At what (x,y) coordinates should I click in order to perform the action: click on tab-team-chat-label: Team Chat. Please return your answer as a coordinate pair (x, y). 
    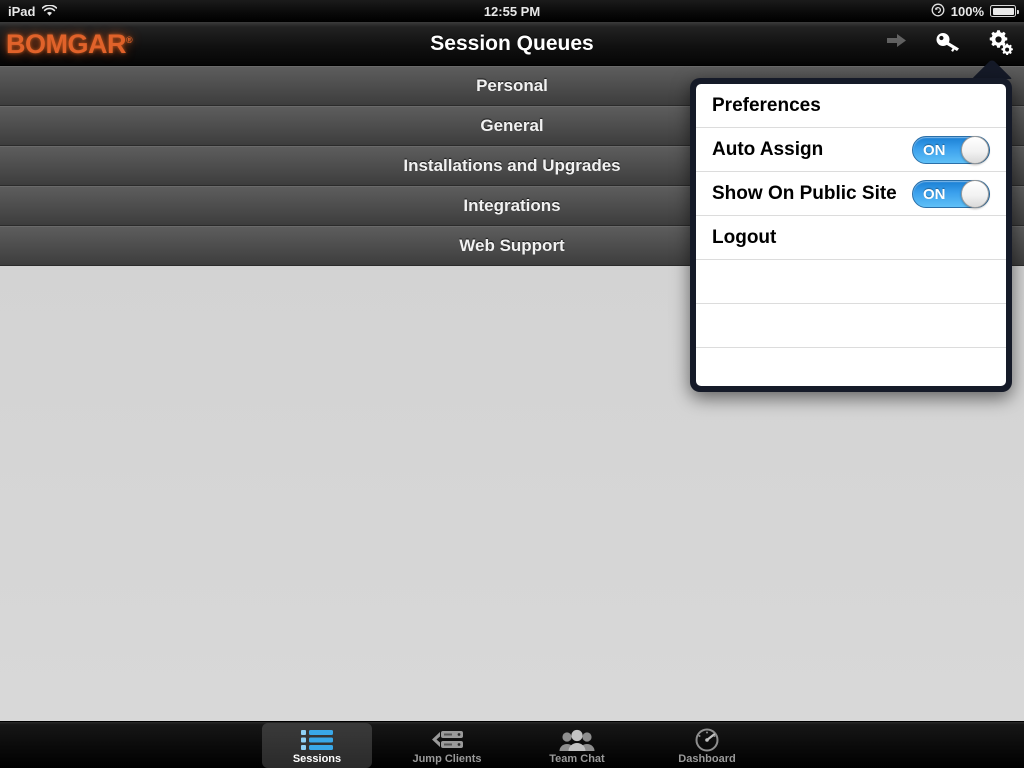
    Looking at the image, I should click on (577, 758).